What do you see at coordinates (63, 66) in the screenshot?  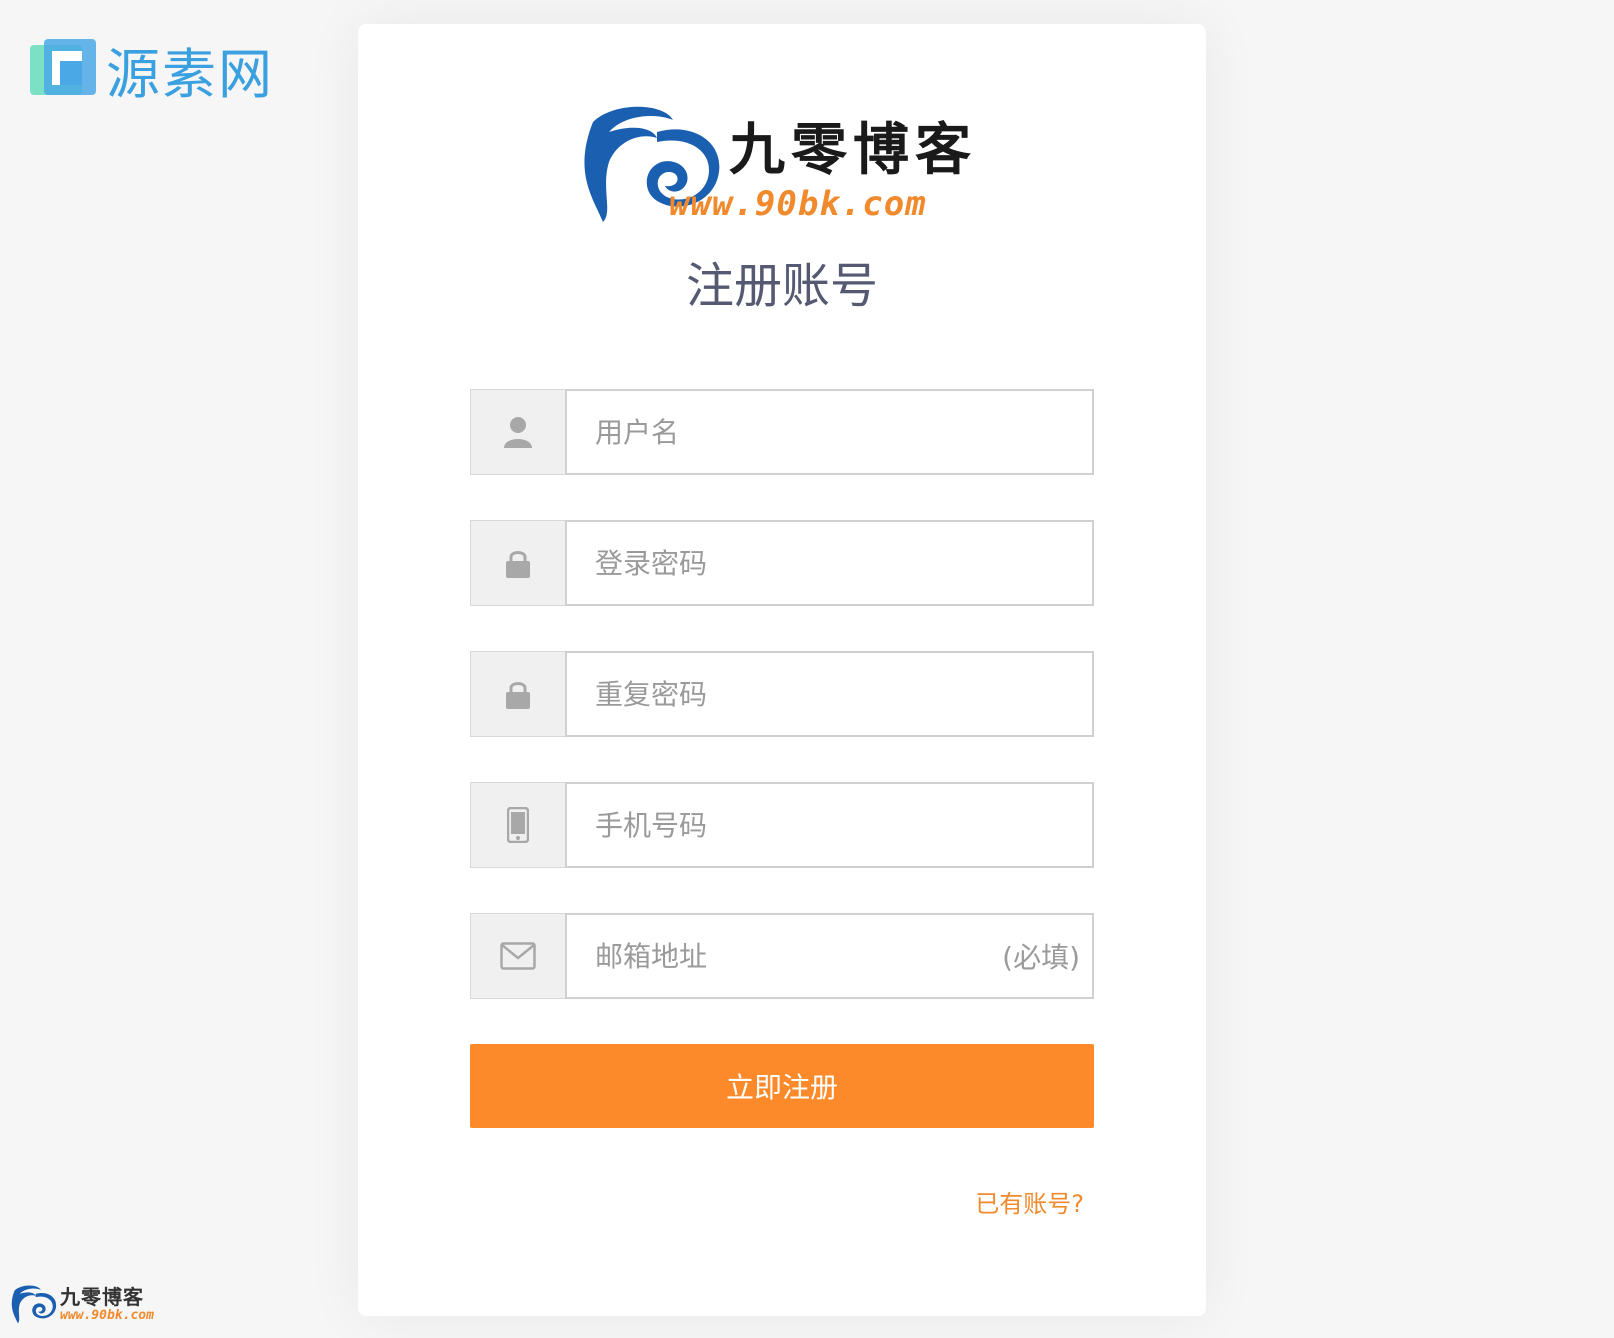 I see `brand-logo-icon` at bounding box center [63, 66].